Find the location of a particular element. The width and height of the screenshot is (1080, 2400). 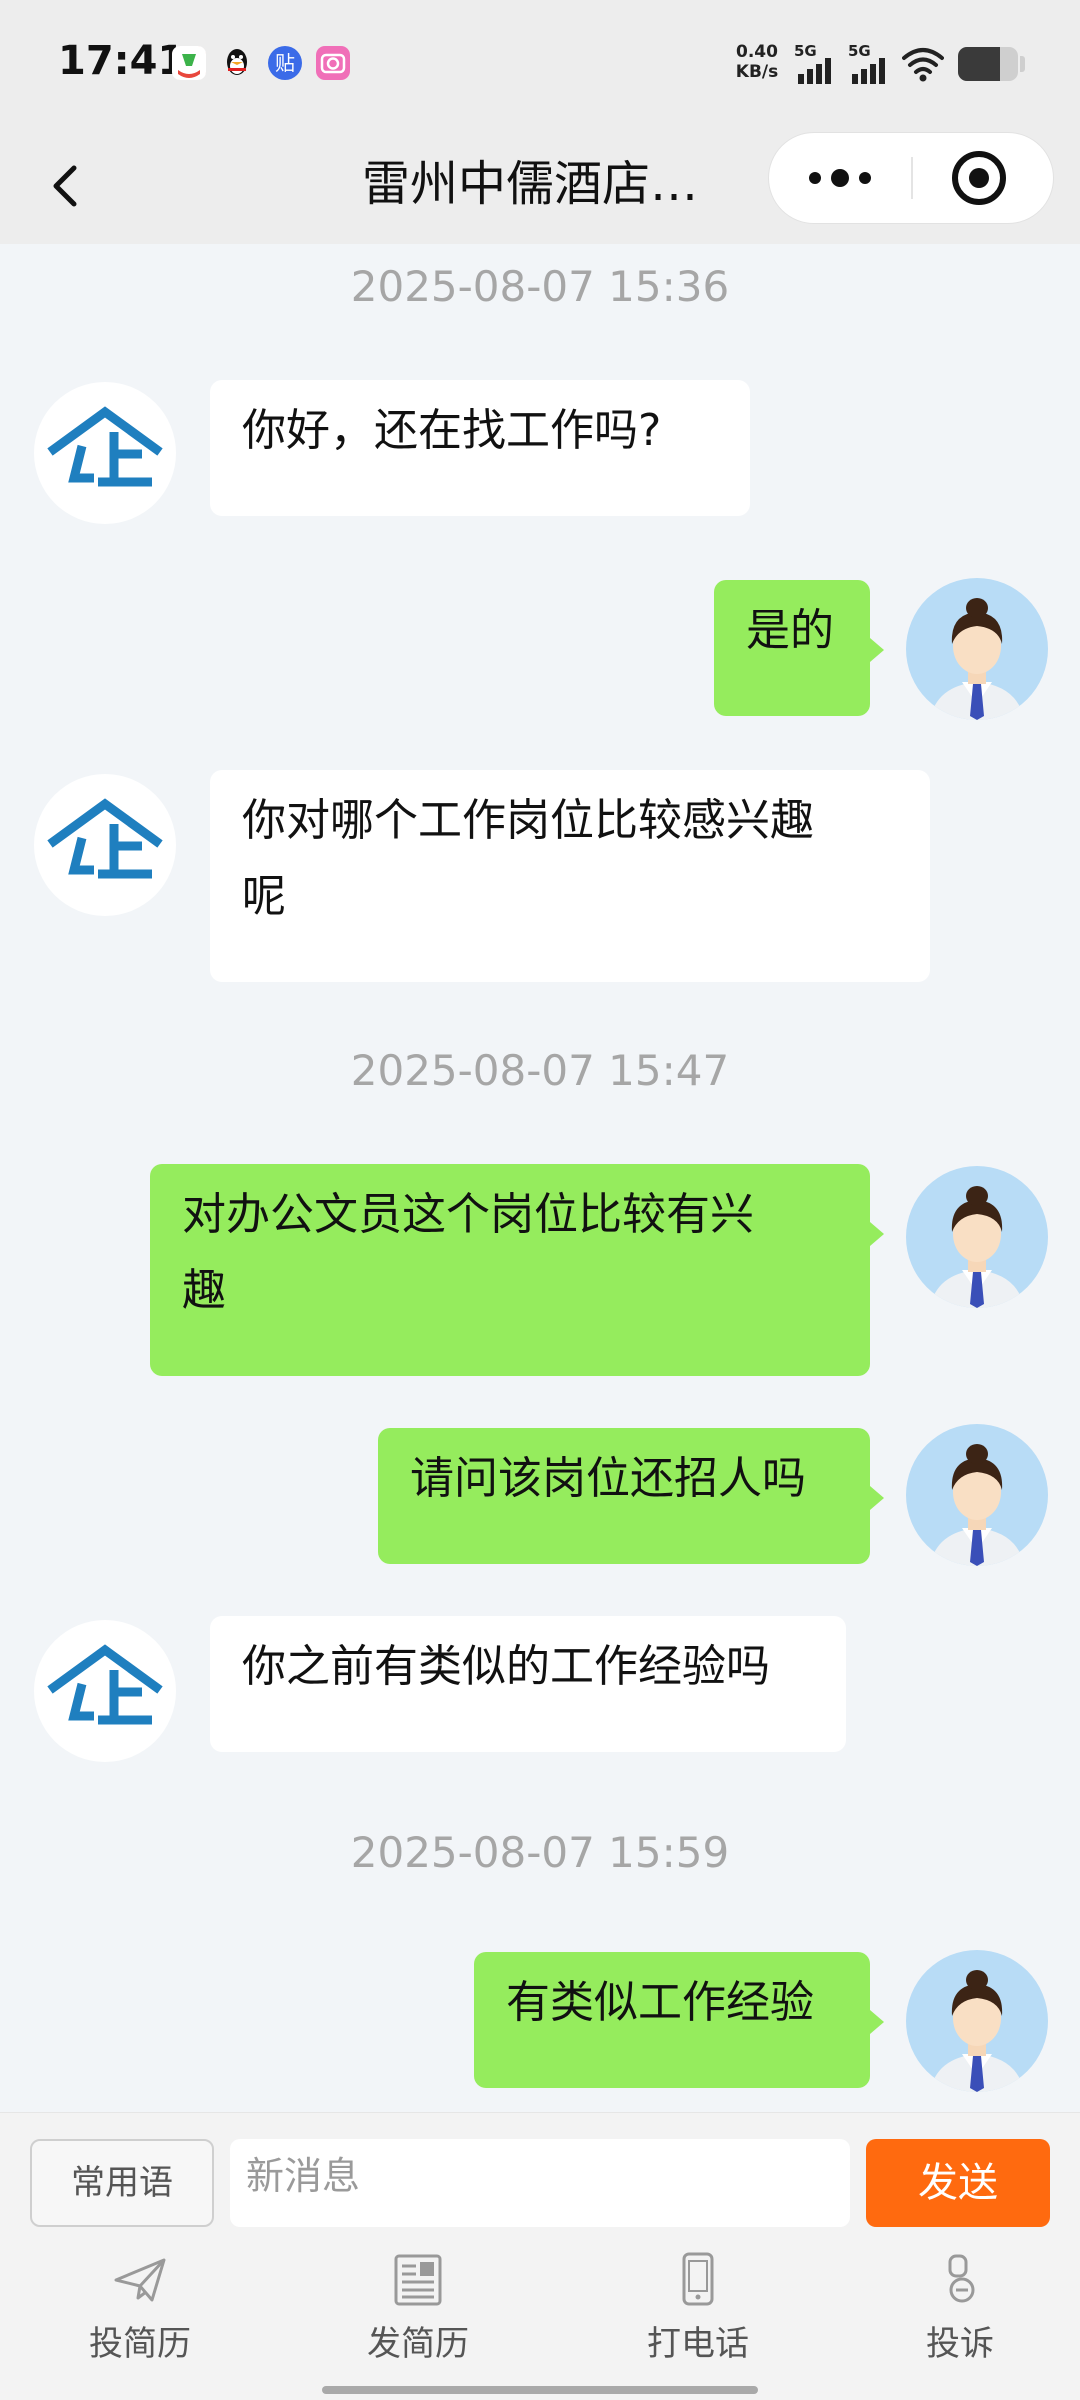

message-input-placeholder: 新消息 is located at coordinates (303, 2176).